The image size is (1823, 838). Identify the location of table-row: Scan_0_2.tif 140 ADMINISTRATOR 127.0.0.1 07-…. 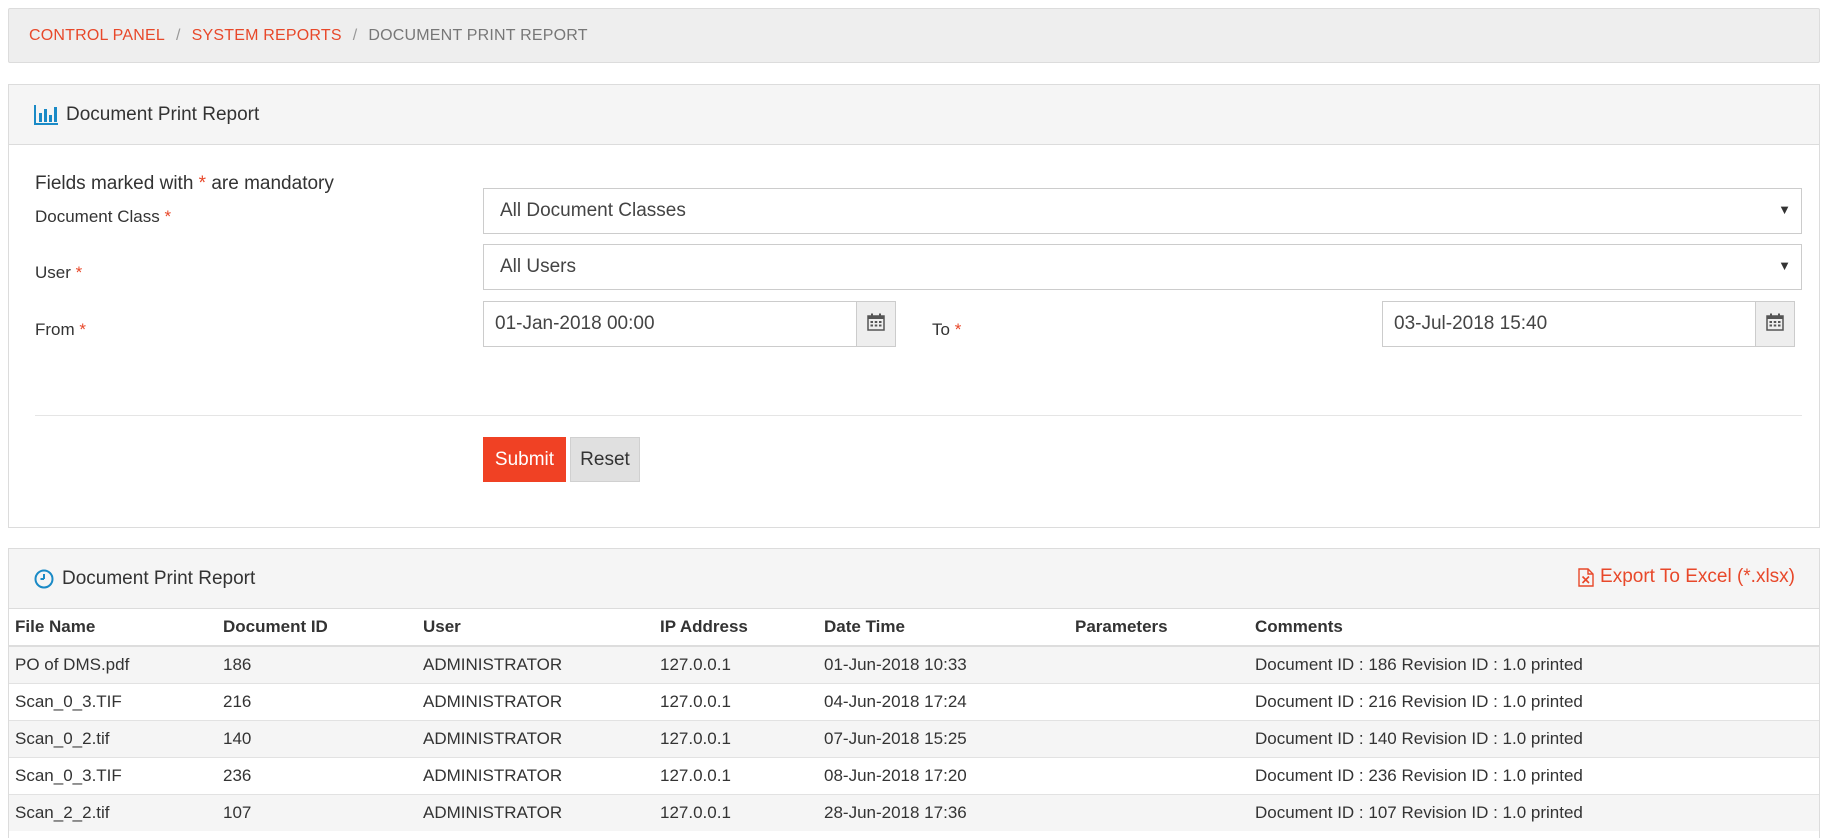
(914, 738).